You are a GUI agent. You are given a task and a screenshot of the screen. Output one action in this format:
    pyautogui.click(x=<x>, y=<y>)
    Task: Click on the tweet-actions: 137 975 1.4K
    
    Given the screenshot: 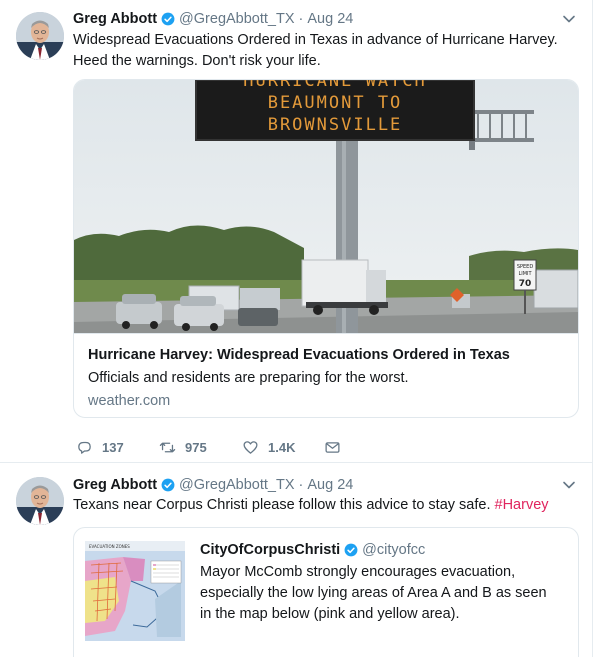 What is the action you would take?
    pyautogui.click(x=208, y=447)
    